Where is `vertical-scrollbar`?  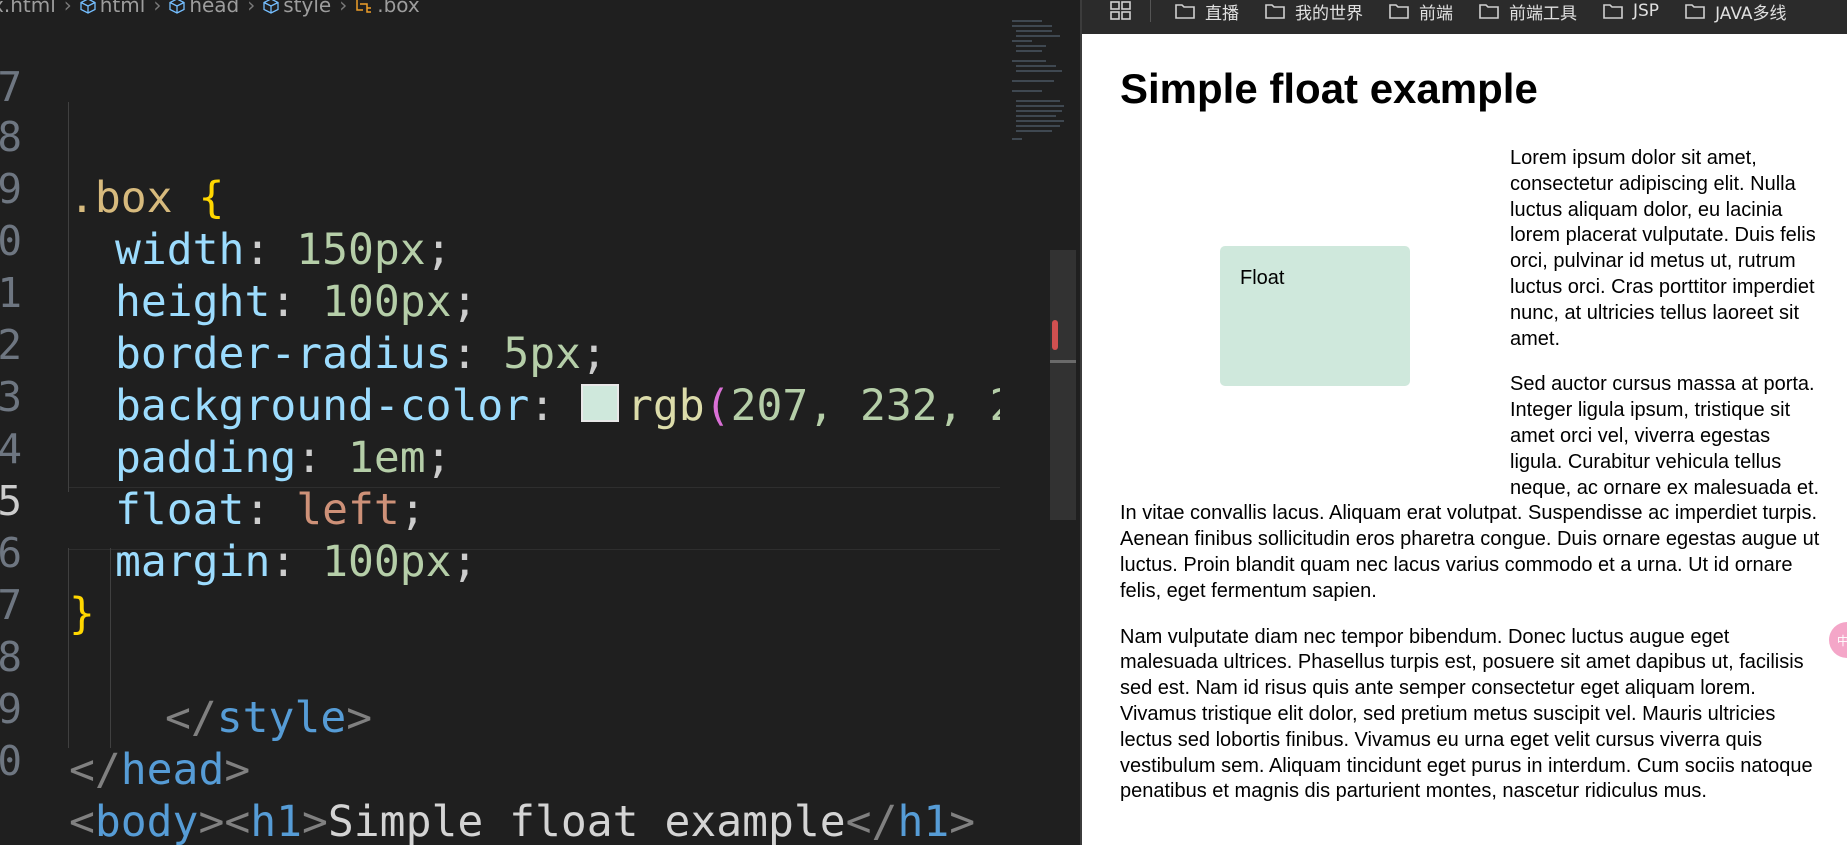
vertical-scrollbar is located at coordinates (1063, 385).